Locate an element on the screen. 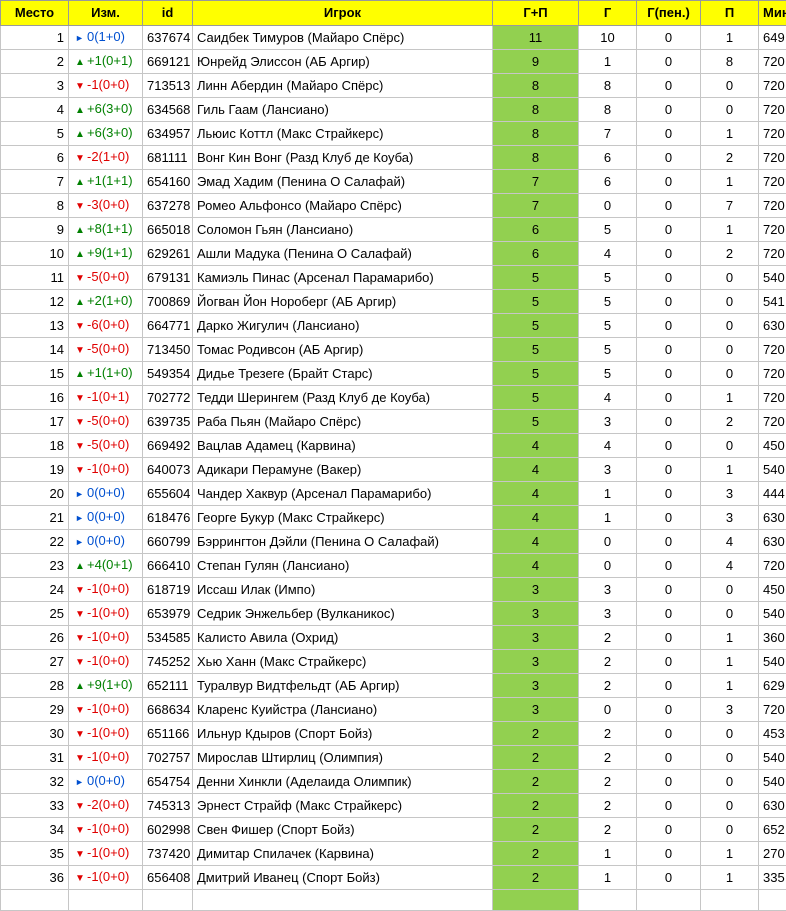  player-cell is located at coordinates (343, 900).